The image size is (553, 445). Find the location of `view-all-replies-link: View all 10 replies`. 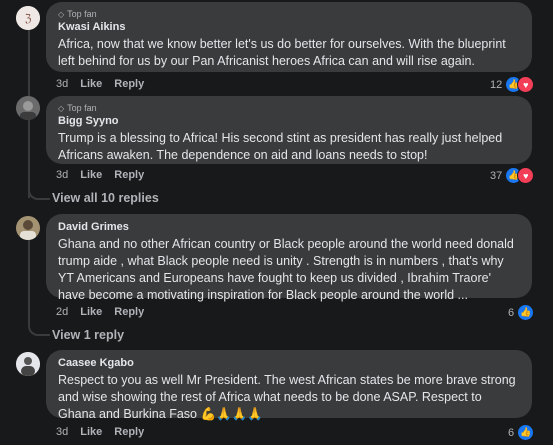

view-all-replies-link: View all 10 replies is located at coordinates (105, 198).